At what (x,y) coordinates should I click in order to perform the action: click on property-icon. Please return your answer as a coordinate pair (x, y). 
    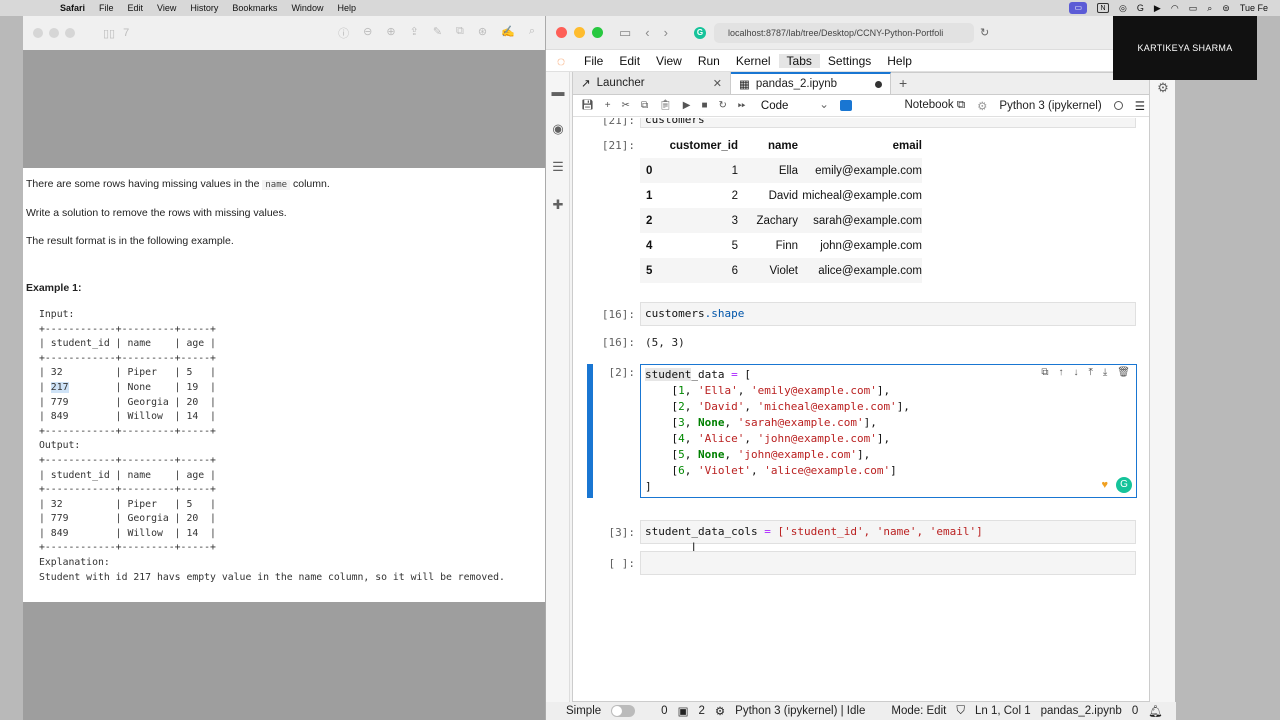
    Looking at the image, I should click on (845, 105).